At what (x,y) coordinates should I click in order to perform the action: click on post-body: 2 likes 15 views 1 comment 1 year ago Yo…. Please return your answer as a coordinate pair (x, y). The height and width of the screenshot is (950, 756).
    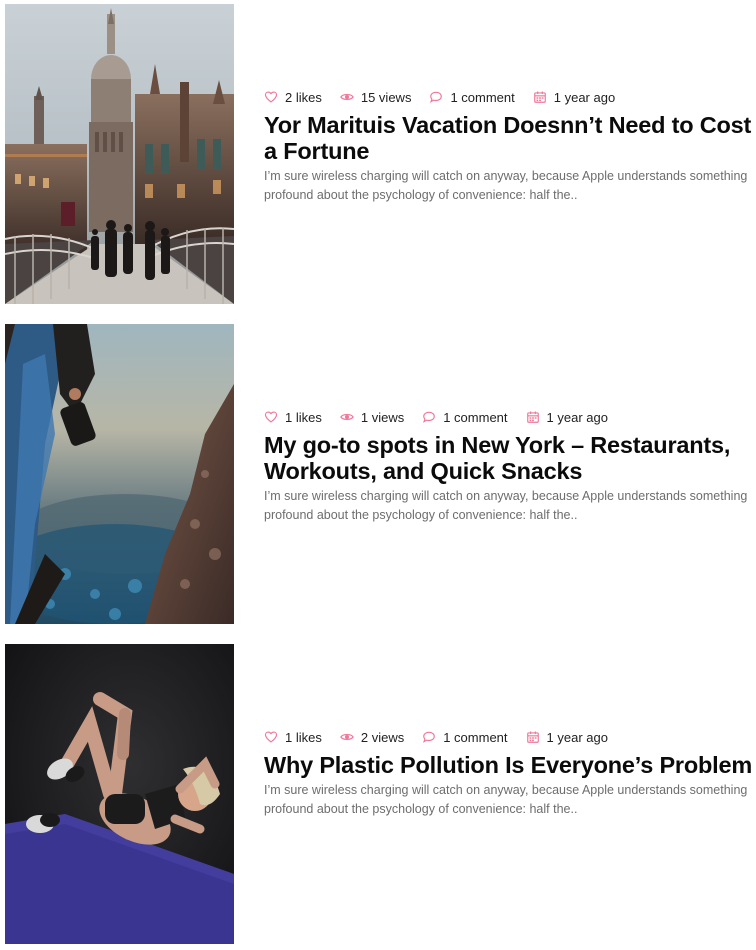
    Looking at the image, I should click on (509, 146).